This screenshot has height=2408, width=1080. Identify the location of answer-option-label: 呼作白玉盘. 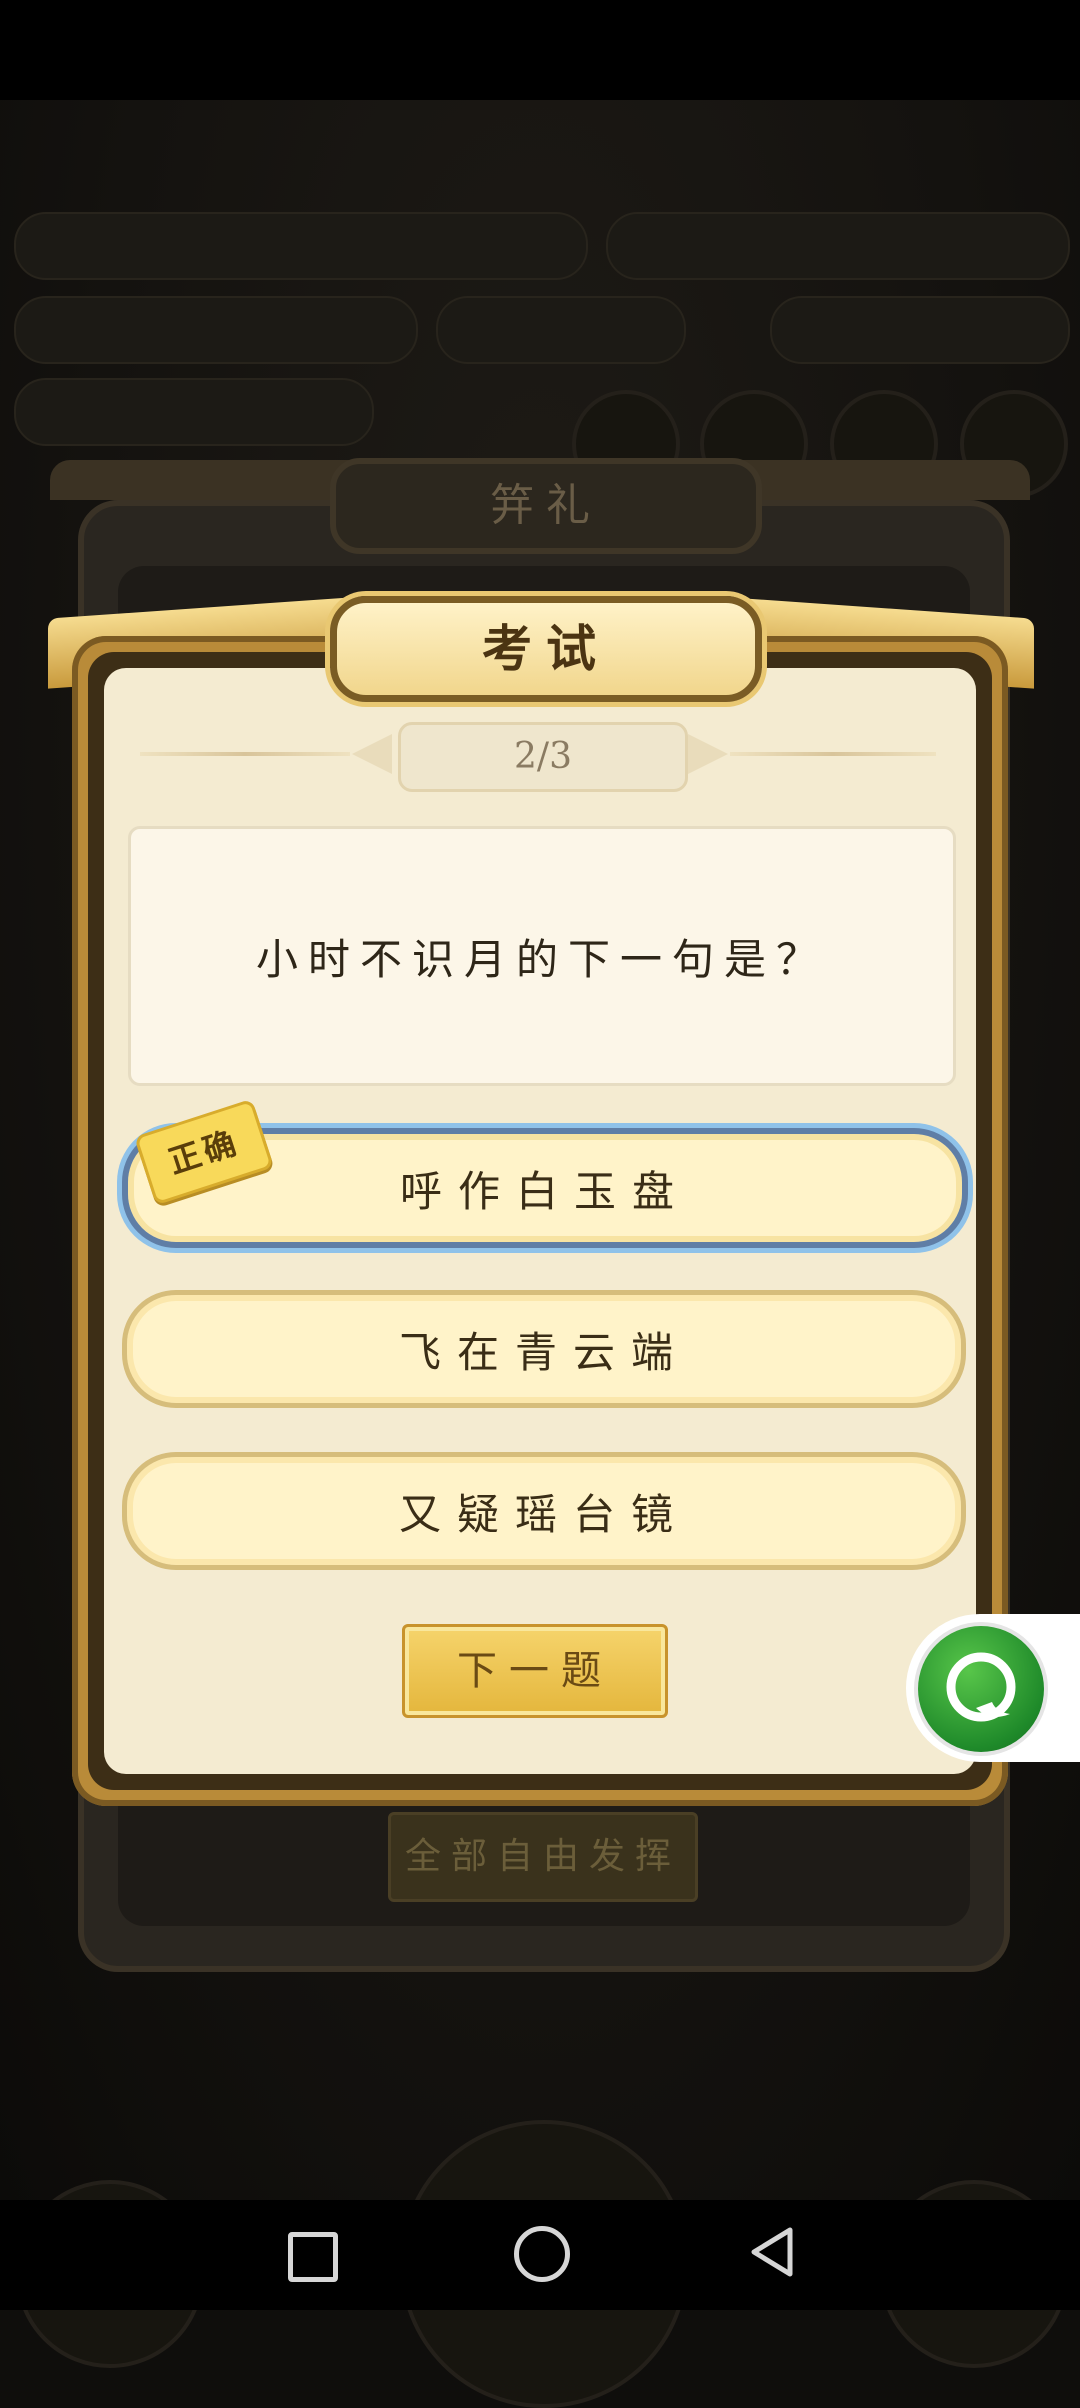
(544, 1191).